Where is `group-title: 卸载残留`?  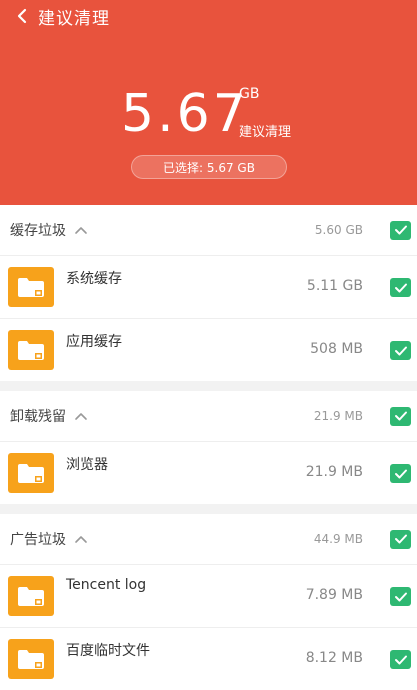
group-title: 卸载残留 is located at coordinates (38, 417).